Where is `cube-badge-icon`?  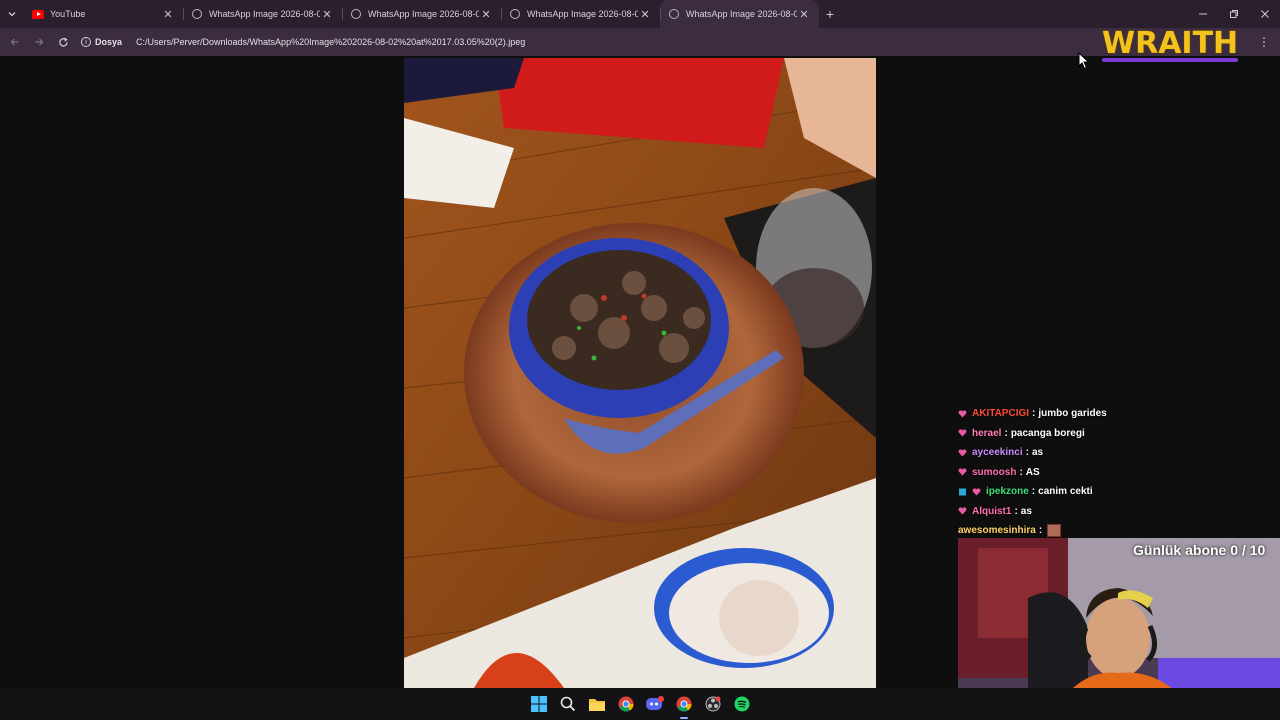 cube-badge-icon is located at coordinates (962, 492).